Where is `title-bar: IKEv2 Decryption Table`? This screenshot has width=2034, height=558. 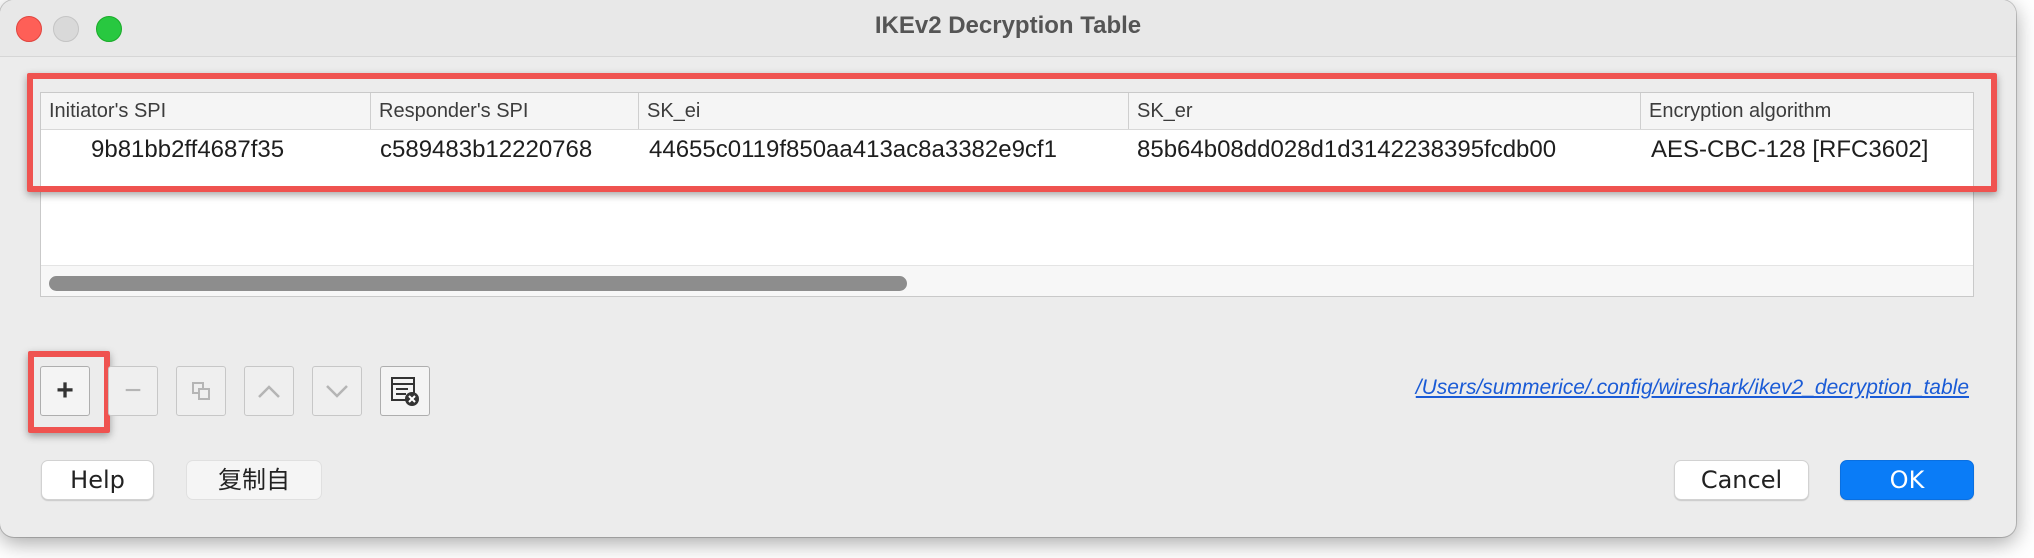 title-bar: IKEv2 Decryption Table is located at coordinates (1008, 28).